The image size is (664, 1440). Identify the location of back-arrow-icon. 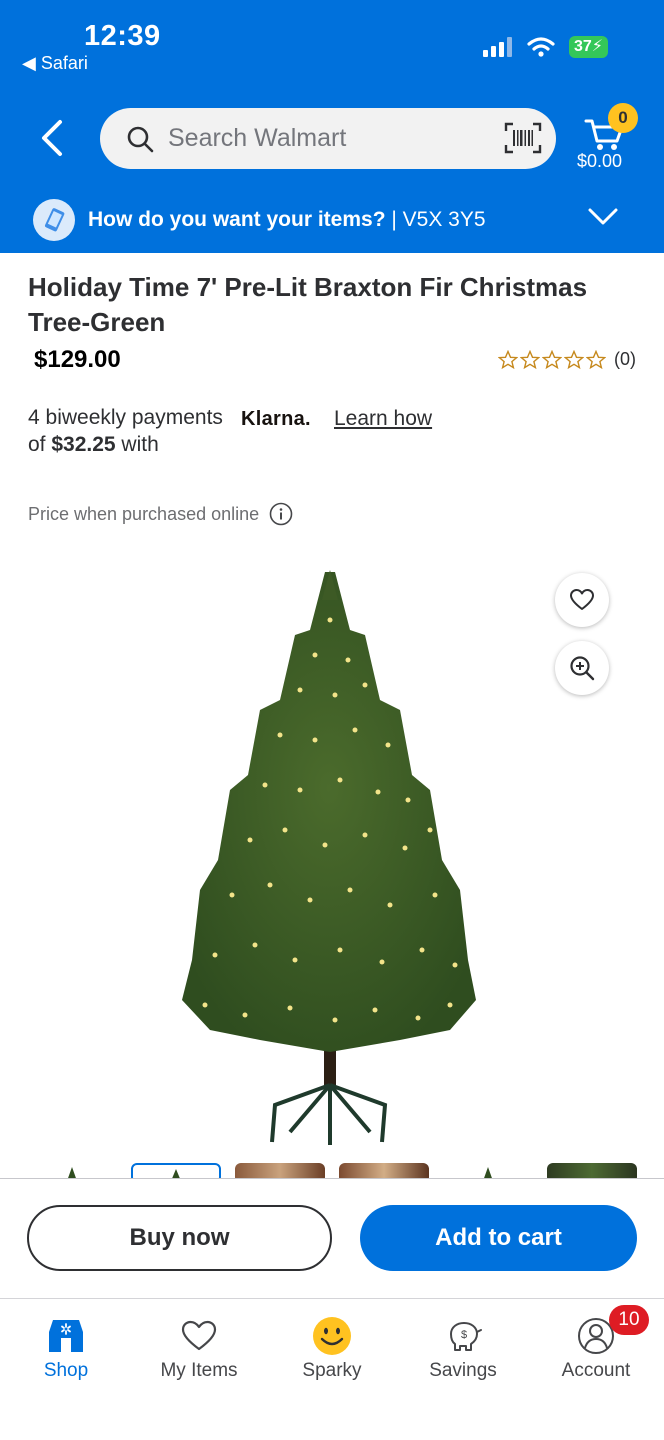
(53, 138).